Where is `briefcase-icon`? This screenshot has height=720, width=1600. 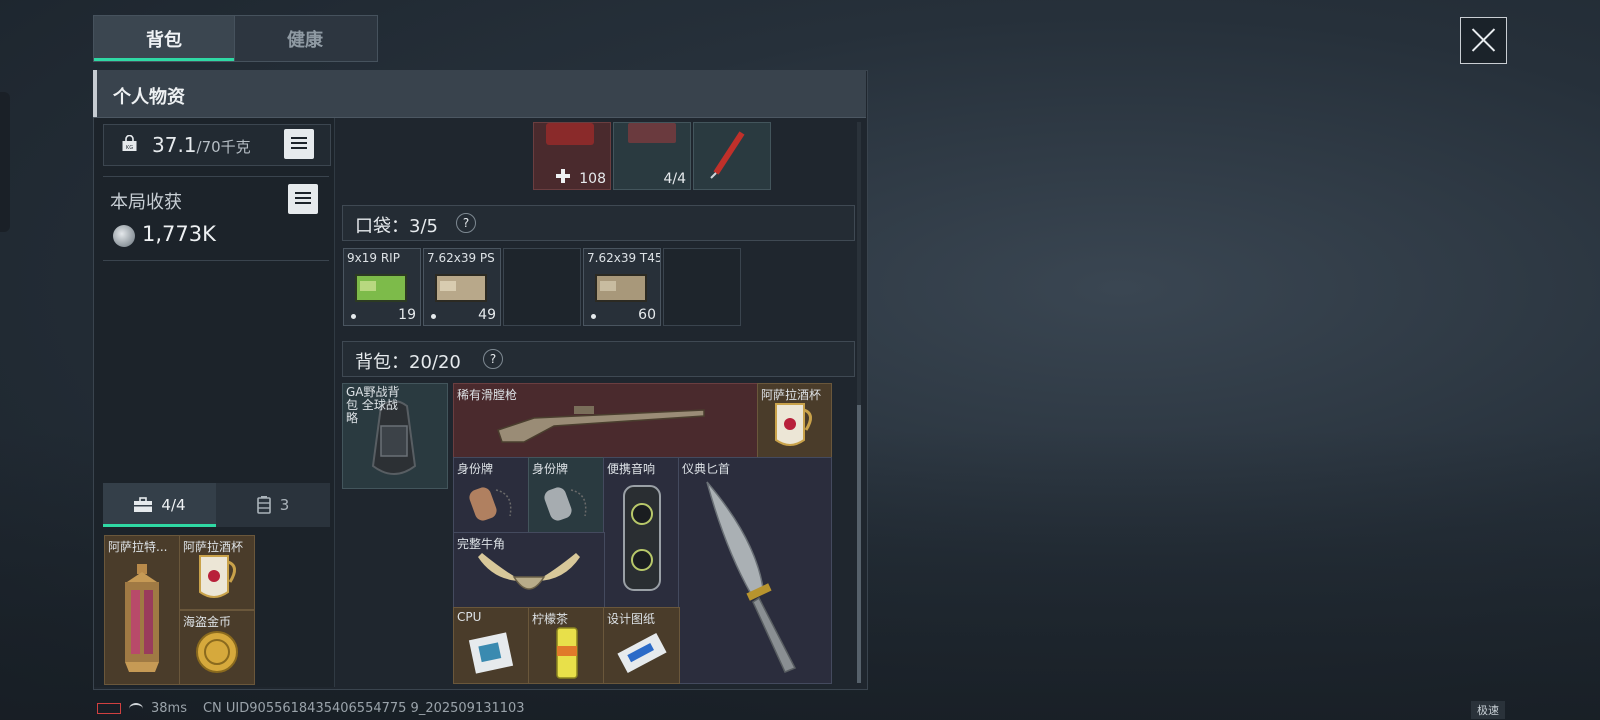 briefcase-icon is located at coordinates (143, 504).